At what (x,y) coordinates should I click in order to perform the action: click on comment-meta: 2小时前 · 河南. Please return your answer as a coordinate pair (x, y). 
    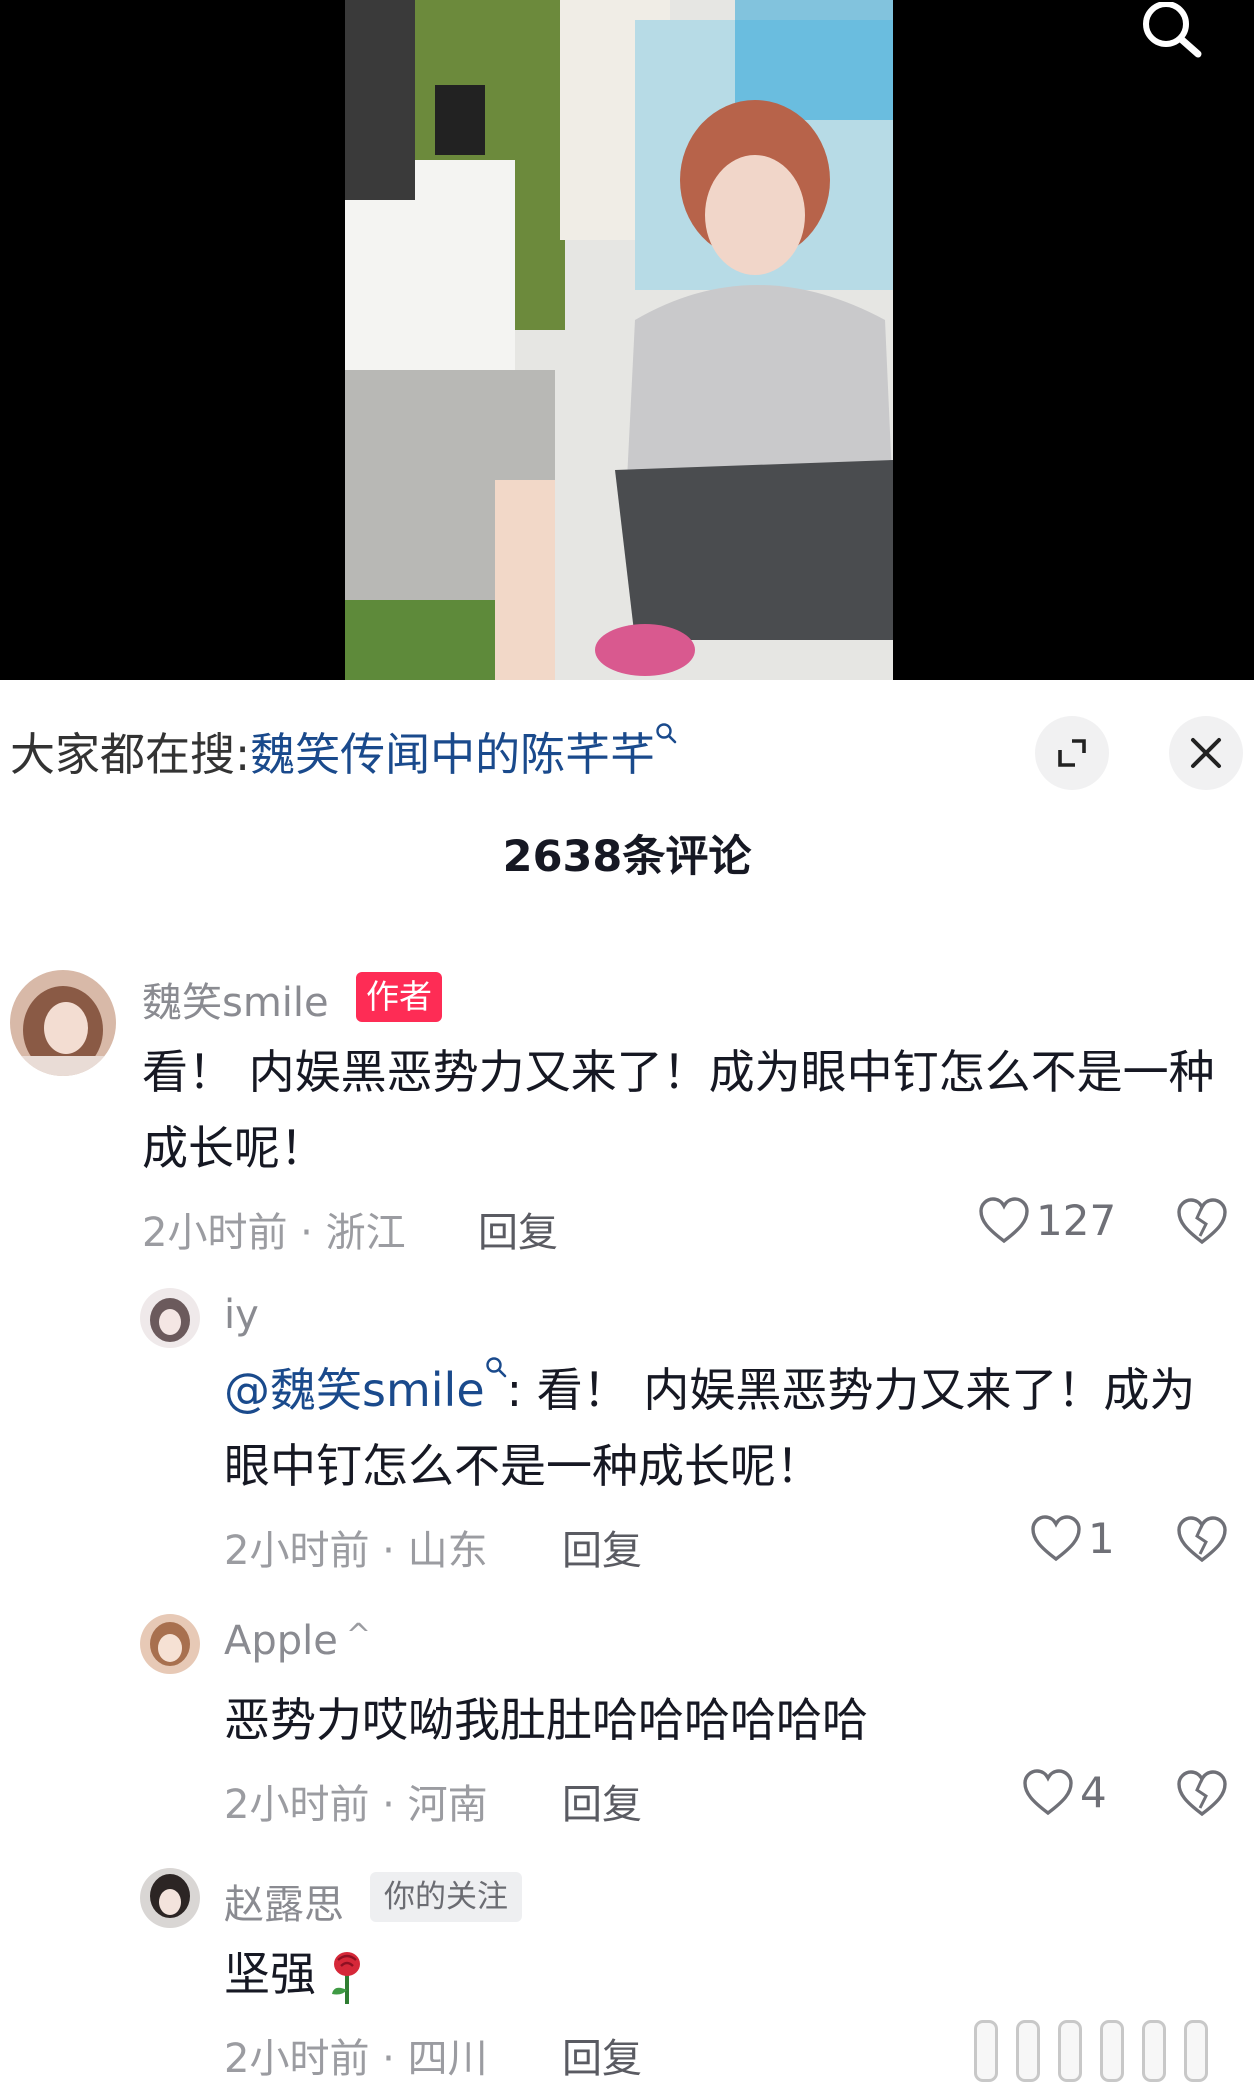
    Looking at the image, I should click on (356, 1805).